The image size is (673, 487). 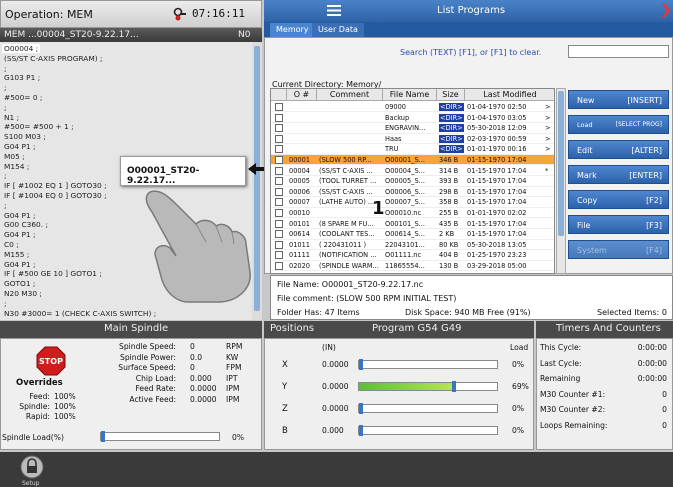 What do you see at coordinates (638, 124) in the screenshot?
I see `load-button-key: [SELECT PROG]` at bounding box center [638, 124].